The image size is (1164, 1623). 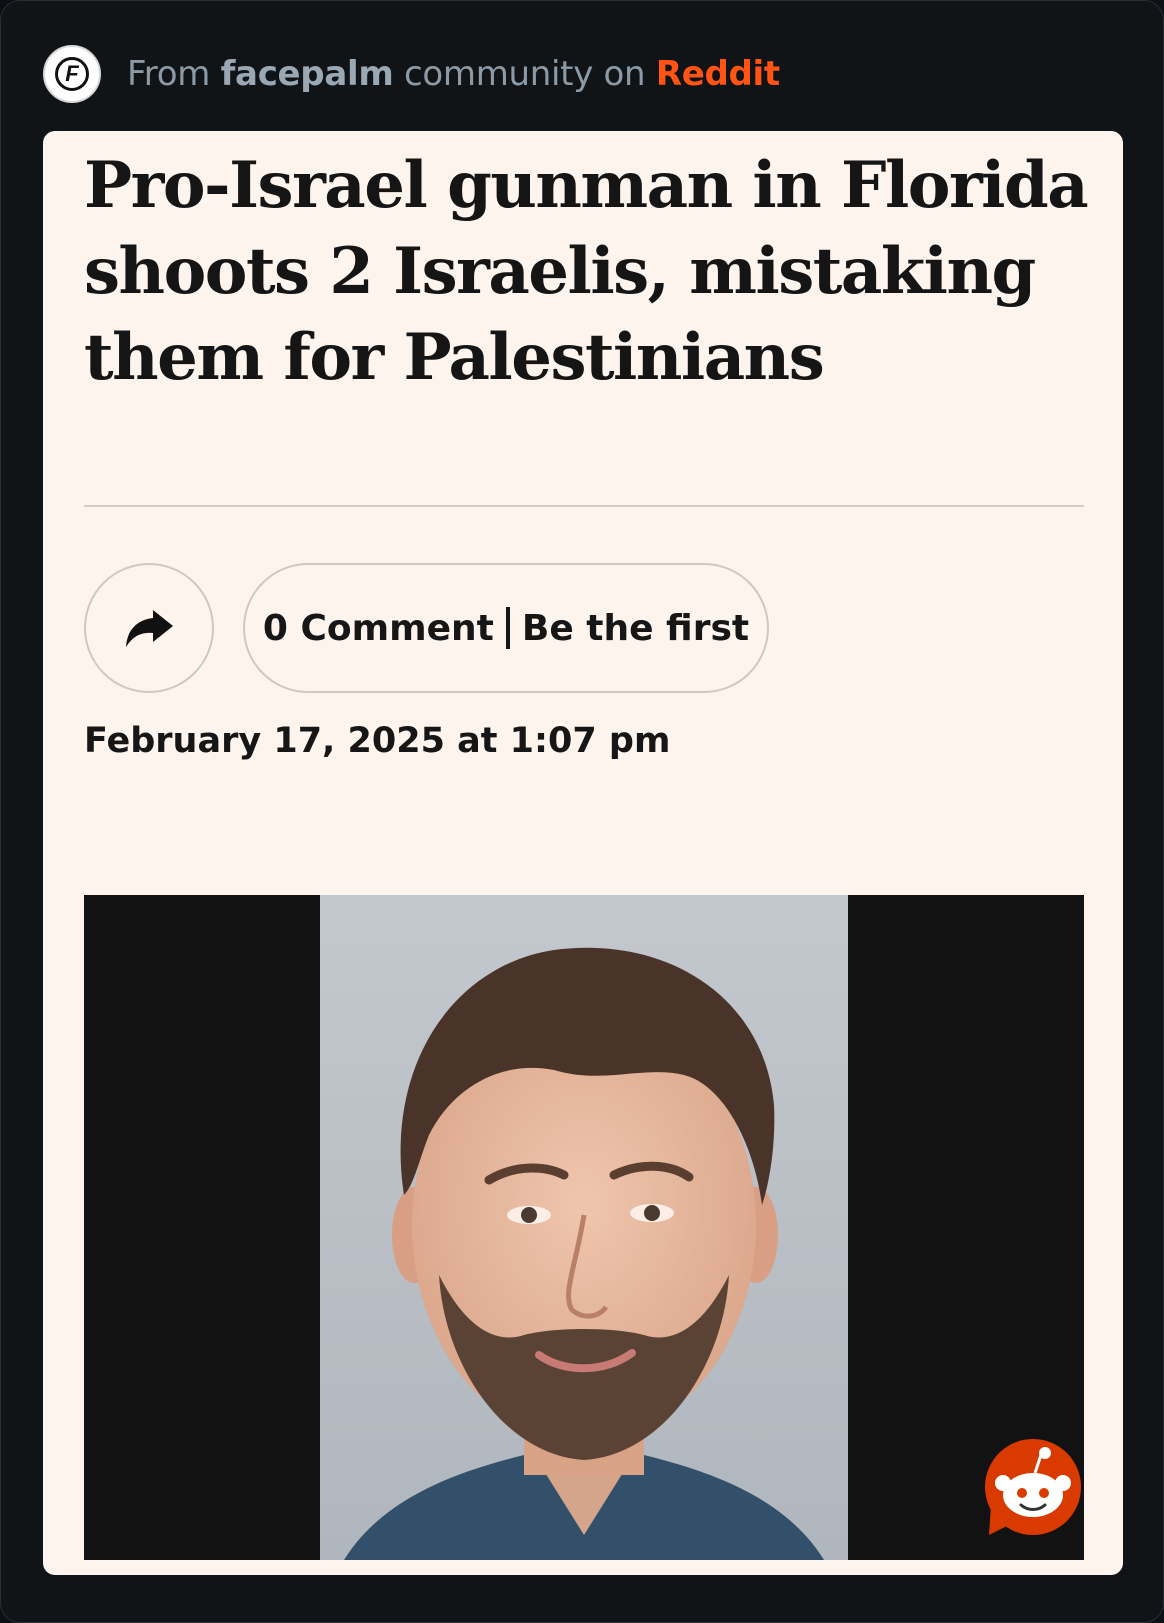 I want to click on comment-separator, so click(x=507, y=628).